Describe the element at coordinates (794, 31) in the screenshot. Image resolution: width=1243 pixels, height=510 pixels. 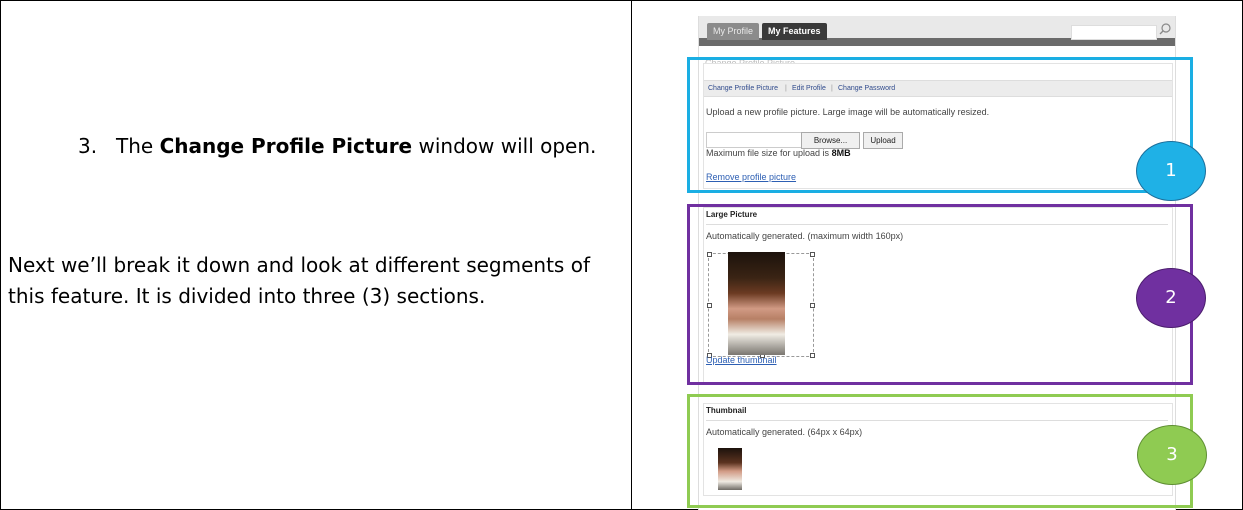
I see `tab-my-features: My Features` at that location.